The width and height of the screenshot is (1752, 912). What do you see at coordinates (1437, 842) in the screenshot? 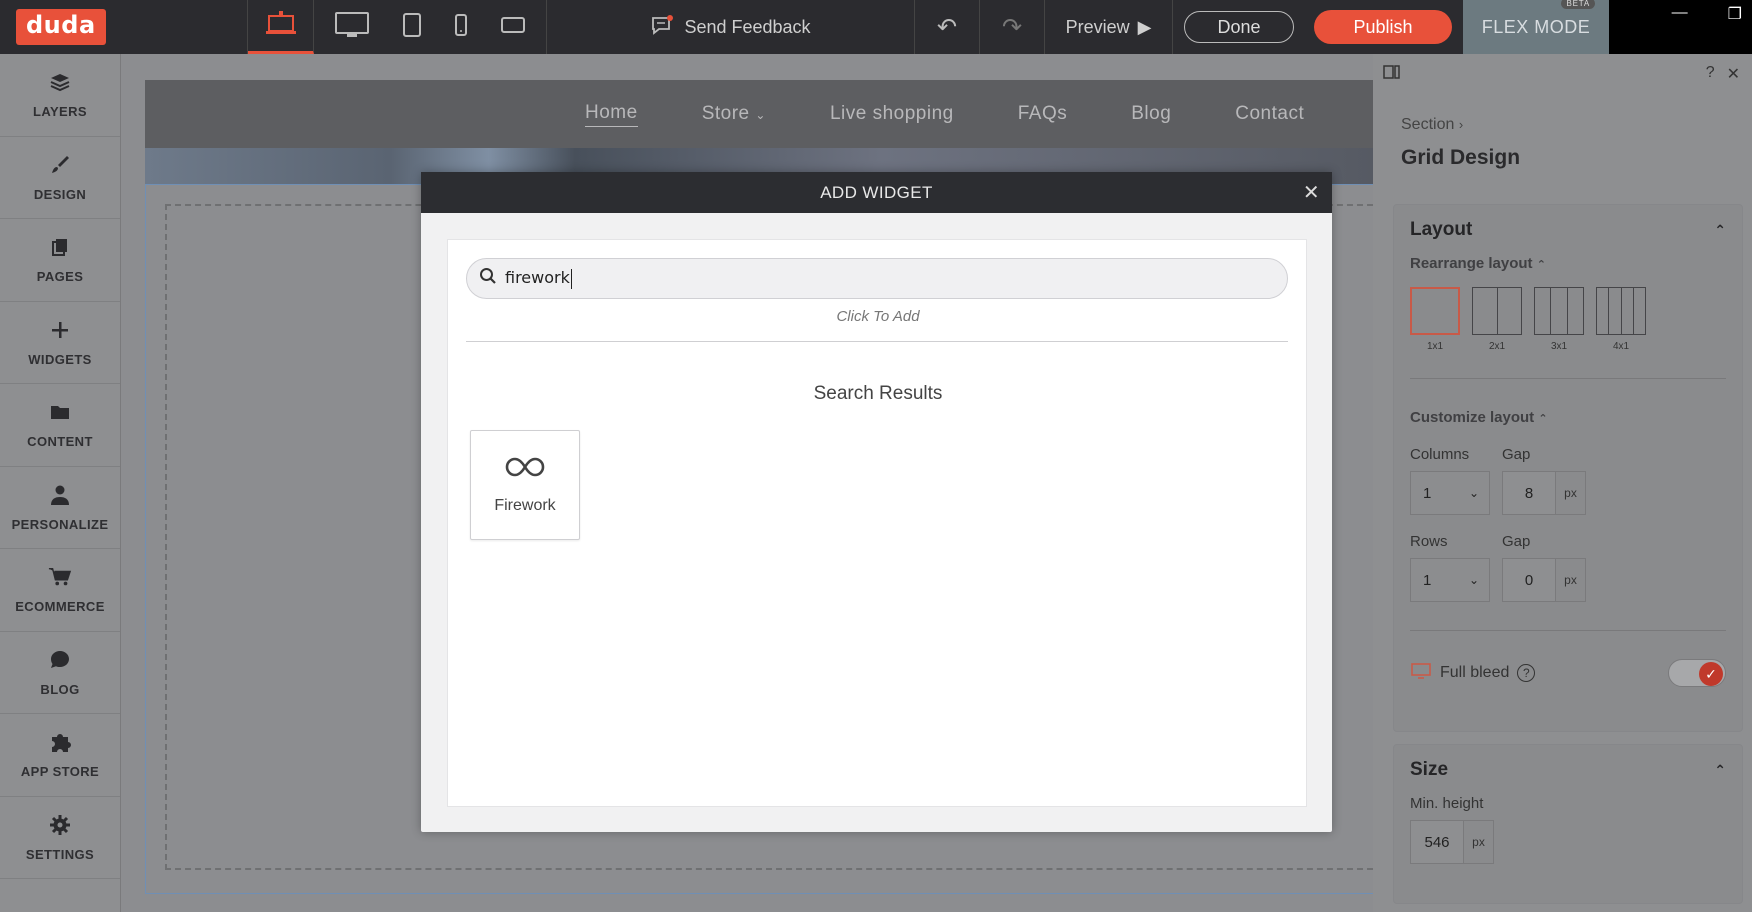
I see `min-height-value: 546` at bounding box center [1437, 842].